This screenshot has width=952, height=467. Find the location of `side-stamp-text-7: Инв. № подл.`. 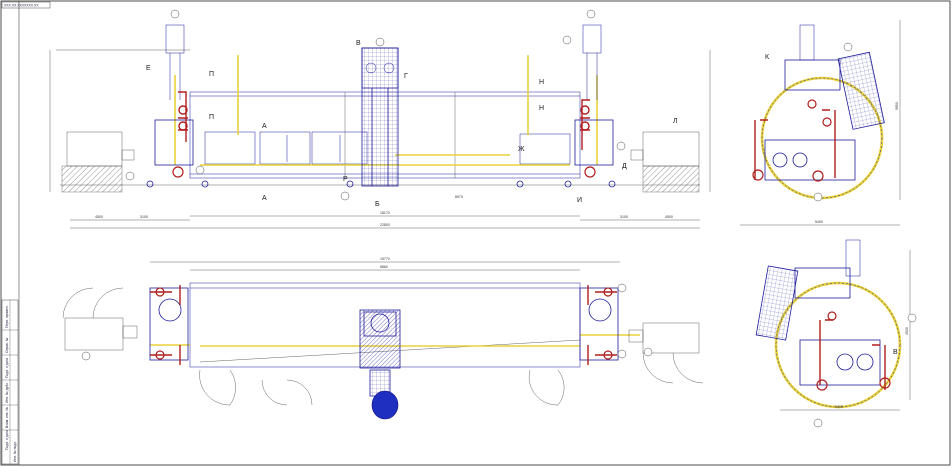

side-stamp-text-7: Инв. № подл. is located at coordinates (15, 451).